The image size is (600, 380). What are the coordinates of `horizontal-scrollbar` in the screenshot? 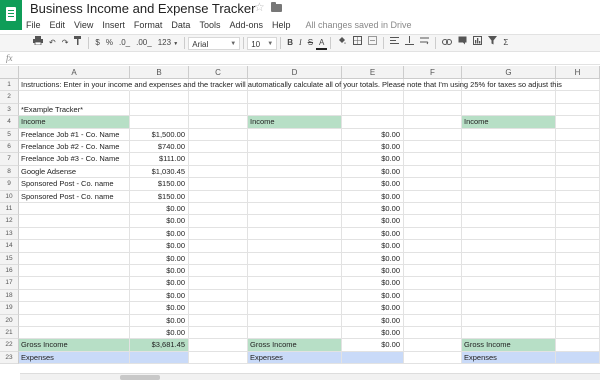 It's located at (310, 376).